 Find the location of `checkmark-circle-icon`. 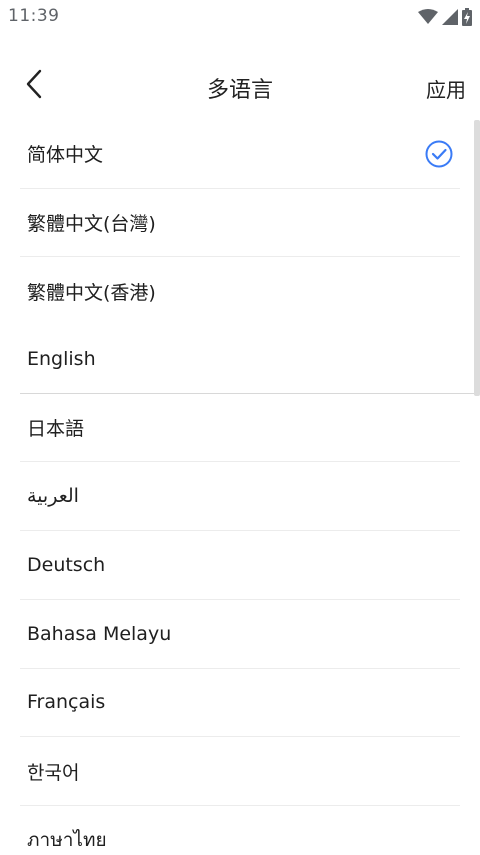

checkmark-circle-icon is located at coordinates (439, 154).